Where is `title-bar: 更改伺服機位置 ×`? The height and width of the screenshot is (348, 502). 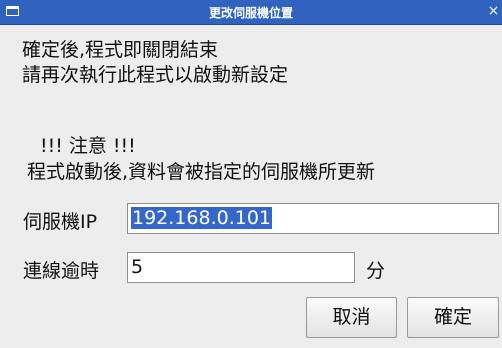 title-bar: 更改伺服機位置 × is located at coordinates (251, 12).